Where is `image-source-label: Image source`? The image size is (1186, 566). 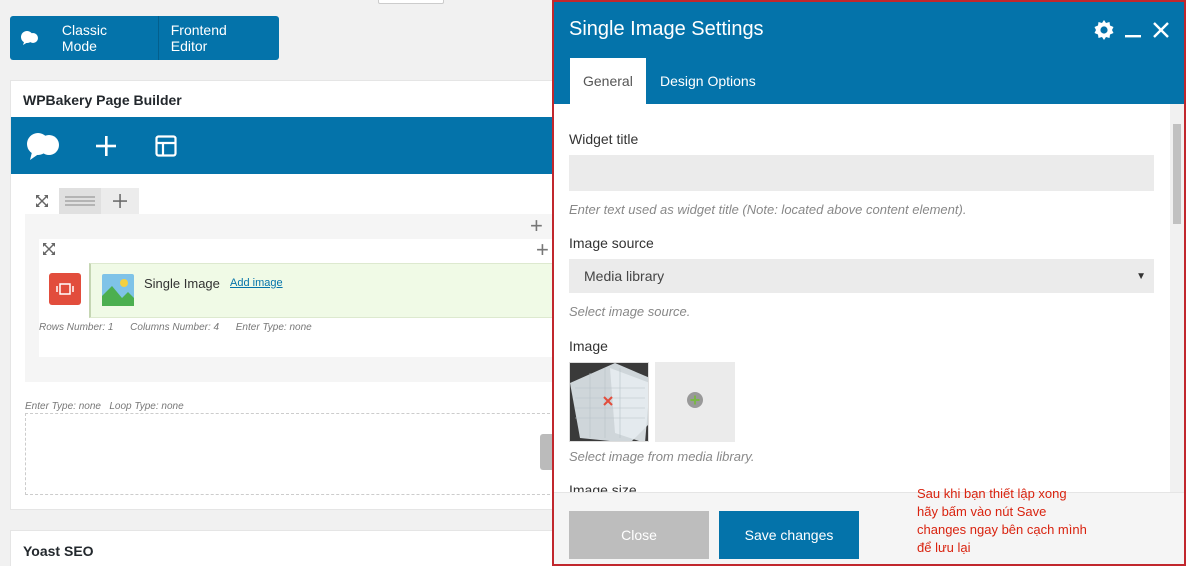 image-source-label: Image source is located at coordinates (611, 243).